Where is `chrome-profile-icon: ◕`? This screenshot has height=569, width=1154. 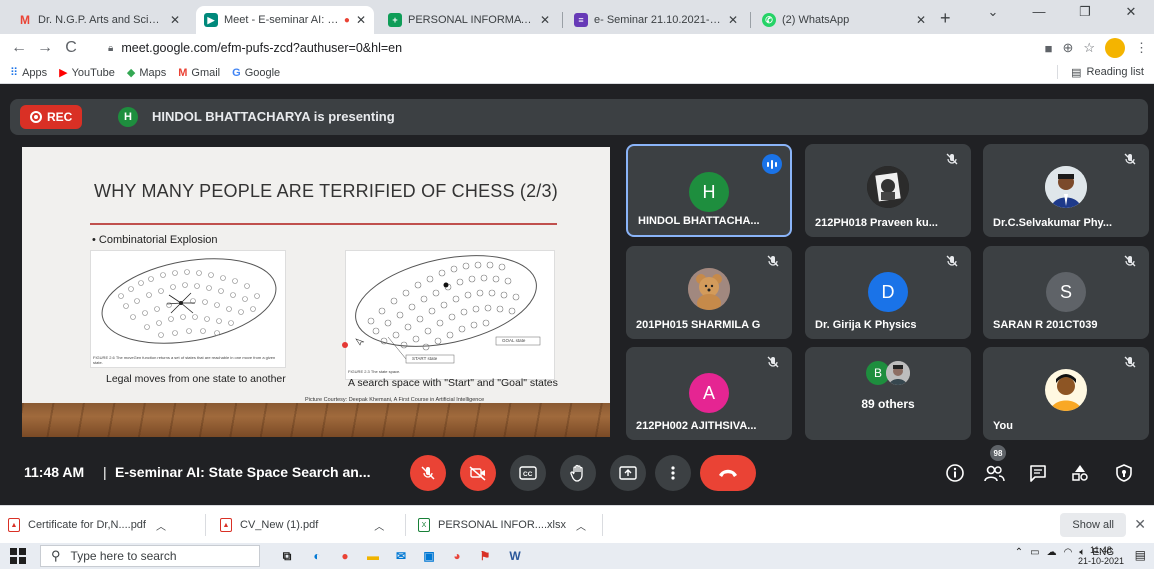 chrome-profile-icon: ◕ is located at coordinates (457, 556).